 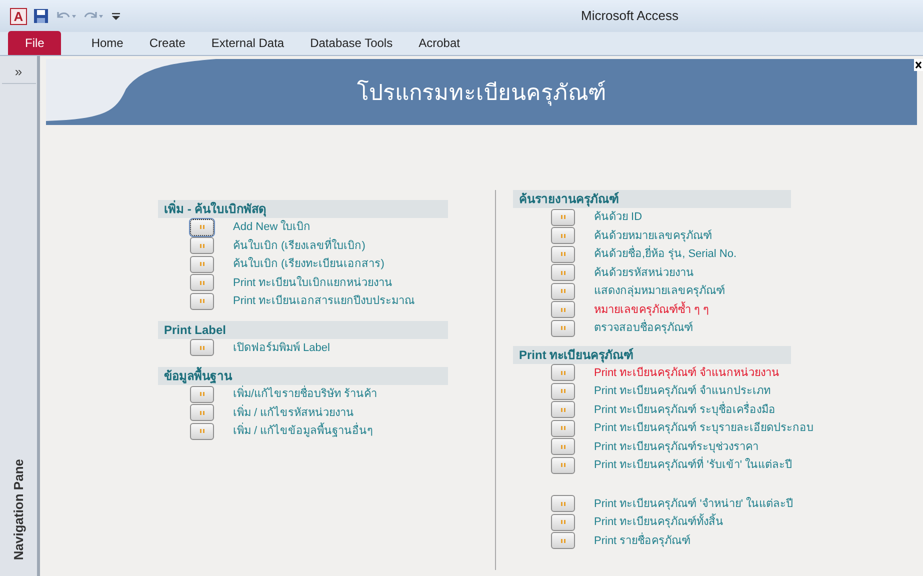 I want to click on command-label: ค้นด้วย ID, so click(x=618, y=217).